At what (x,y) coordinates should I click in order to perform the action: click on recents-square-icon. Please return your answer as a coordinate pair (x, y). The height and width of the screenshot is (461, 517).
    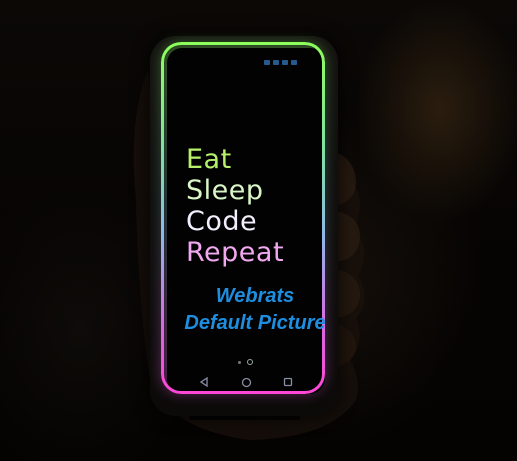
    Looking at the image, I should click on (288, 382).